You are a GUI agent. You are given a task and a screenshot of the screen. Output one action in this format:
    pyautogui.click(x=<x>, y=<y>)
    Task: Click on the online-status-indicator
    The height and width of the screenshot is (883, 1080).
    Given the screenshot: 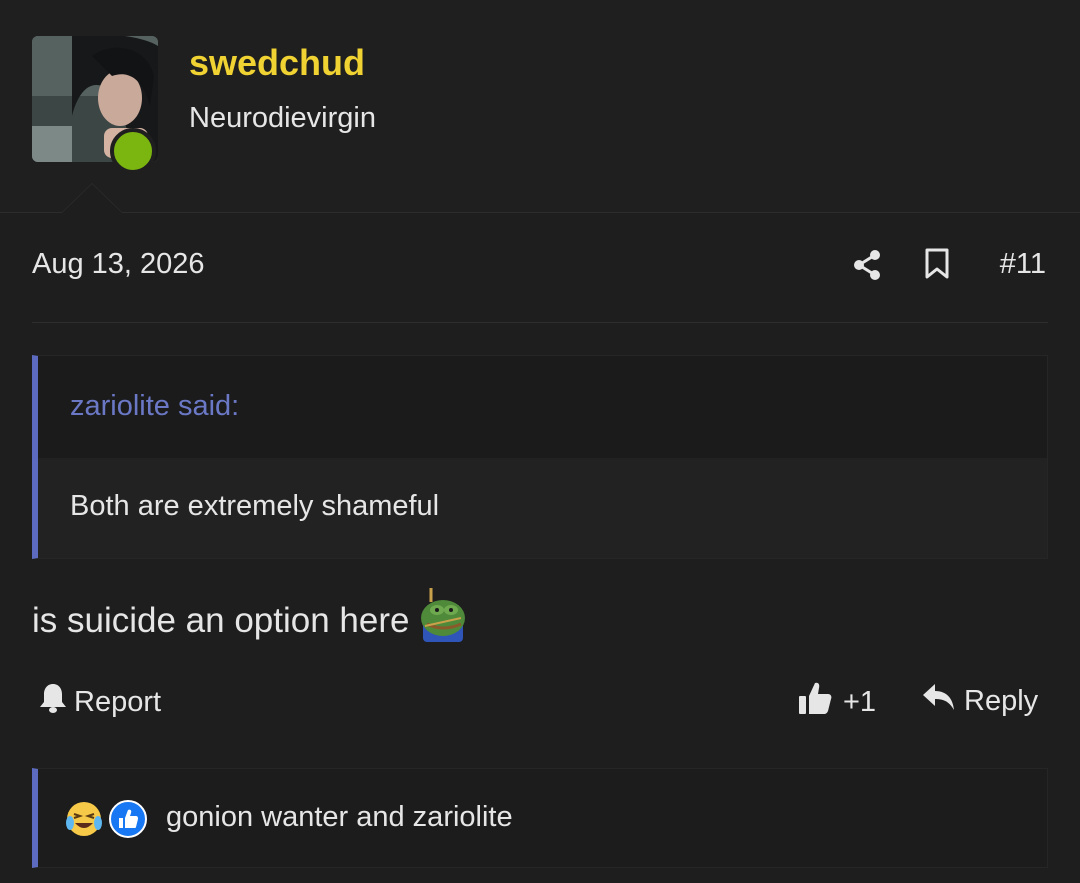 What is the action you would take?
    pyautogui.click(x=133, y=151)
    